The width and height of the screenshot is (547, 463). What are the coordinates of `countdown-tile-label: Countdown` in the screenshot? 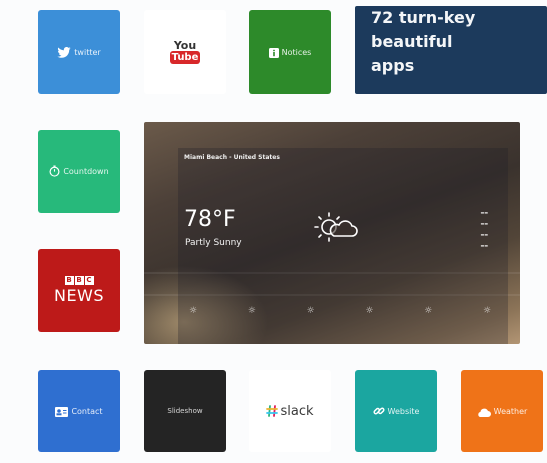 It's located at (86, 171).